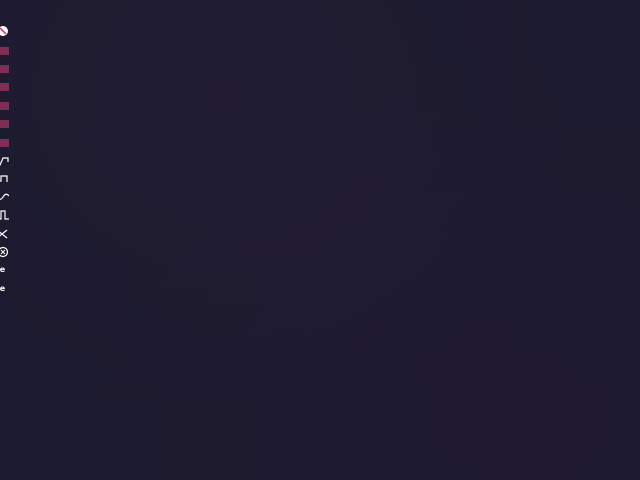 Image resolution: width=640 pixels, height=480 pixels. I want to click on shuffle-icon, so click(4, 234).